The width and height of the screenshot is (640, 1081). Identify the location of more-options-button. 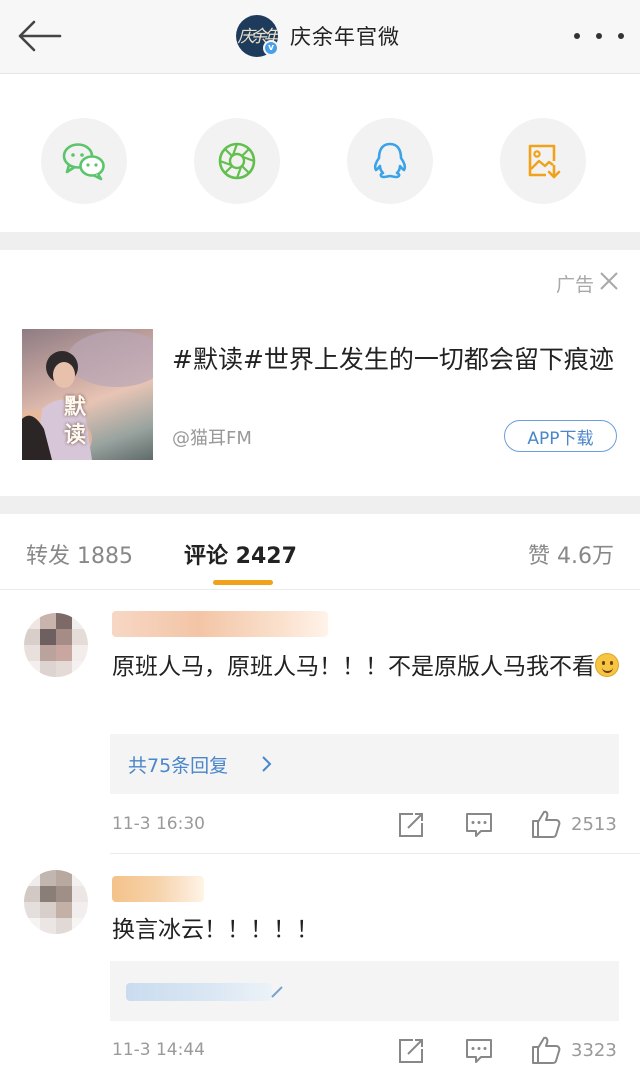
(599, 36).